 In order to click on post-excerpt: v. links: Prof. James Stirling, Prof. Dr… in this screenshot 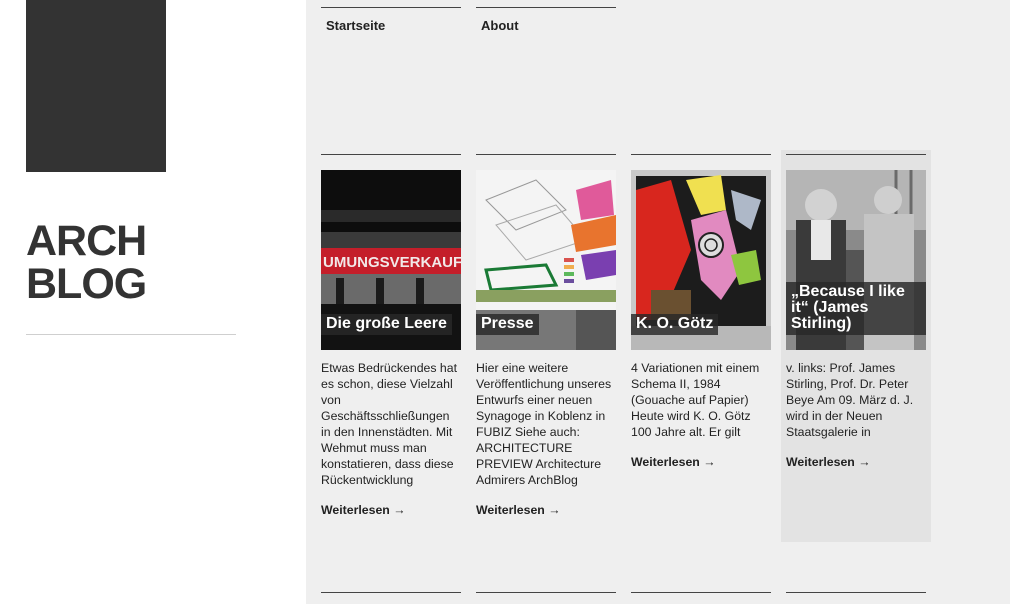, I will do `click(850, 400)`.